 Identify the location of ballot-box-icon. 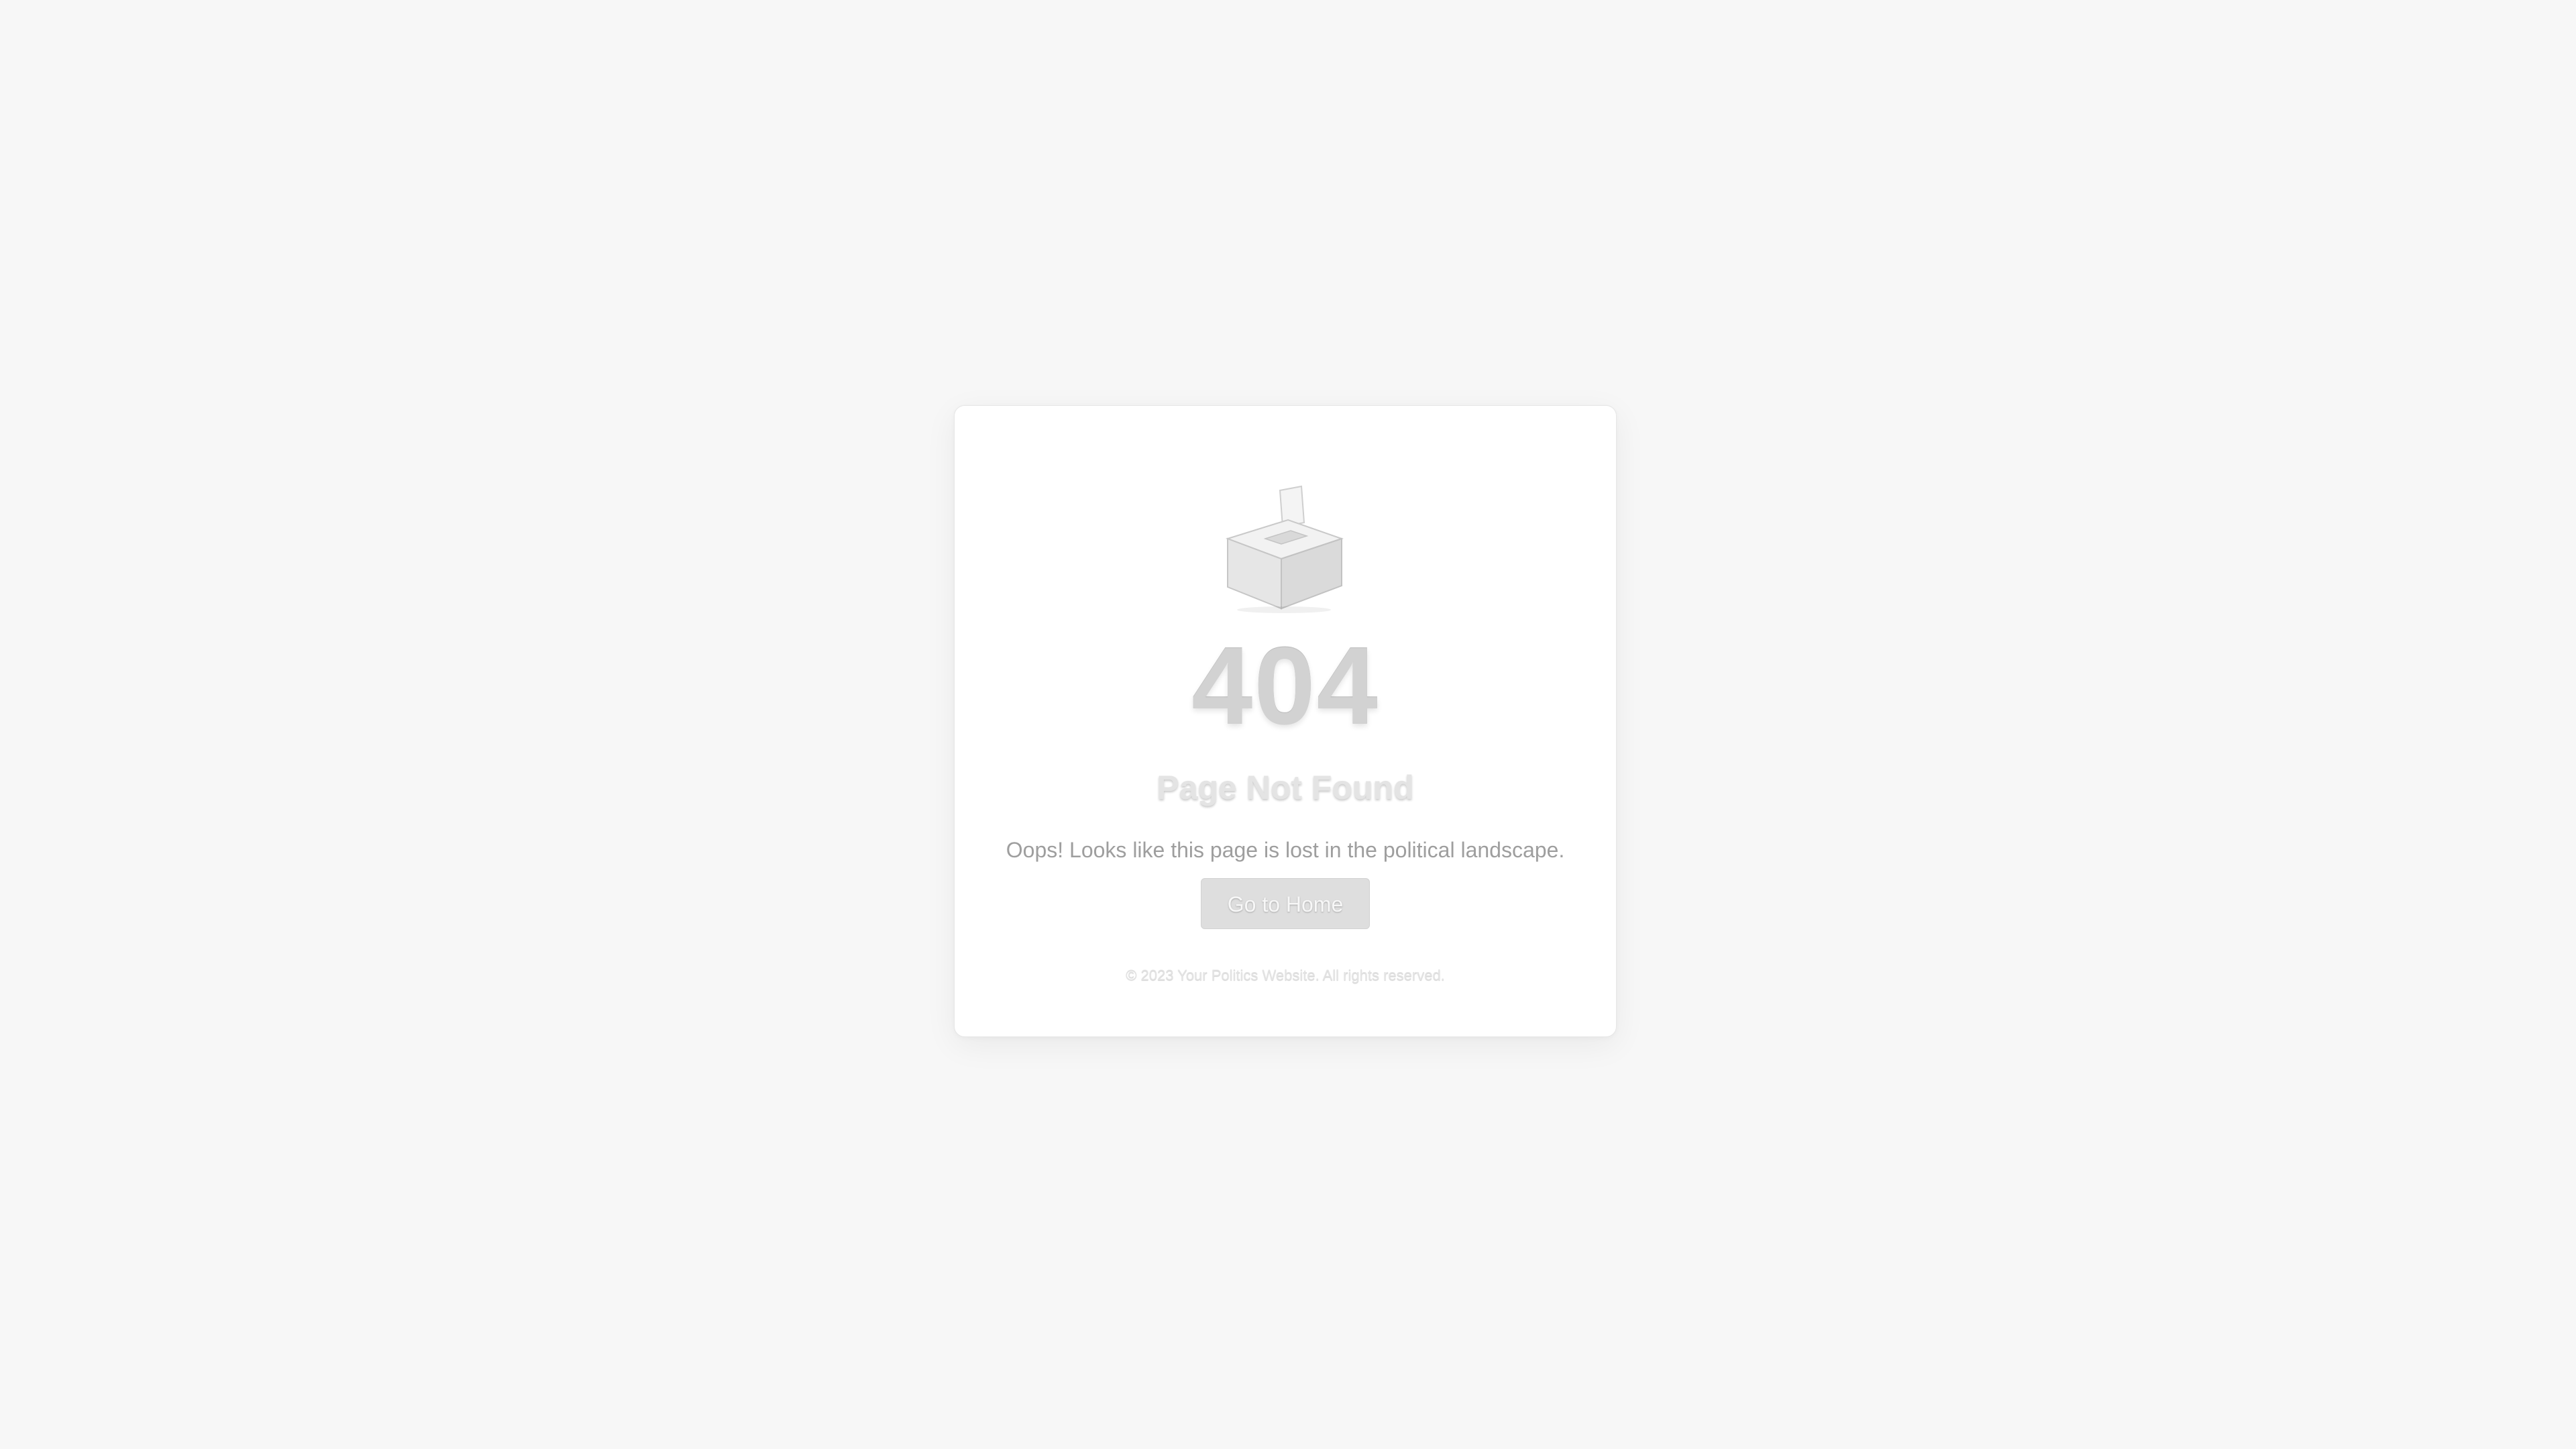
(1285, 548).